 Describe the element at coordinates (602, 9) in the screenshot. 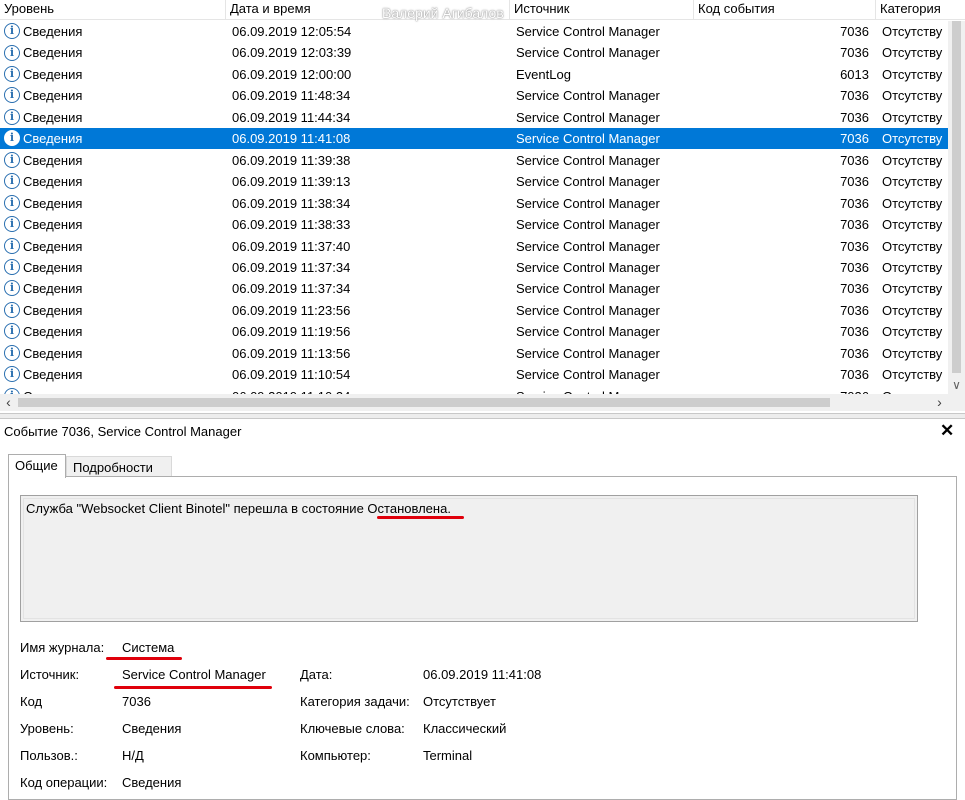

I see `column-header-source: Источник` at that location.